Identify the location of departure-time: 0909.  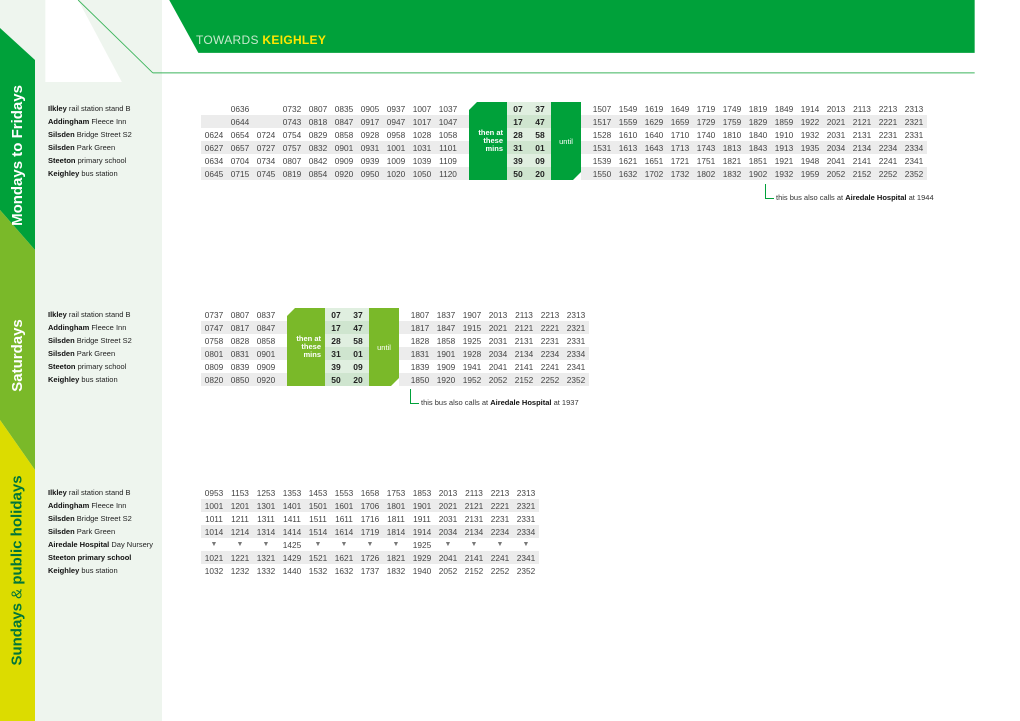
(344, 160).